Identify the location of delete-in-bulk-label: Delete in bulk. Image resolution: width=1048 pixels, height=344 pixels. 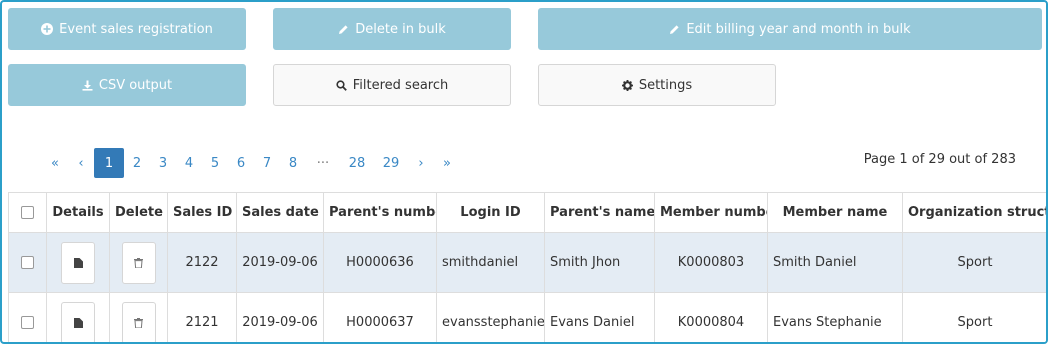
(400, 29).